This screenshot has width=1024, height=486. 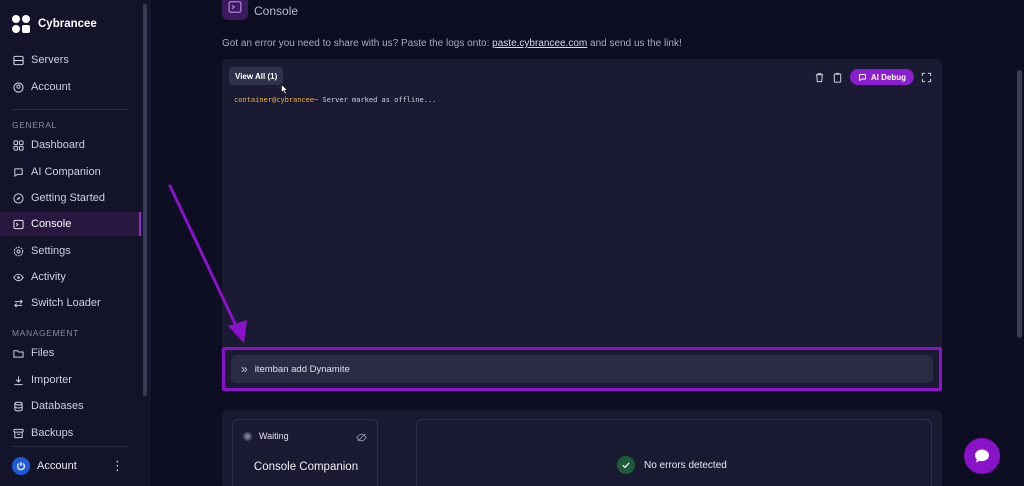 What do you see at coordinates (51, 251) in the screenshot?
I see `sidebar-item-label: Settings` at bounding box center [51, 251].